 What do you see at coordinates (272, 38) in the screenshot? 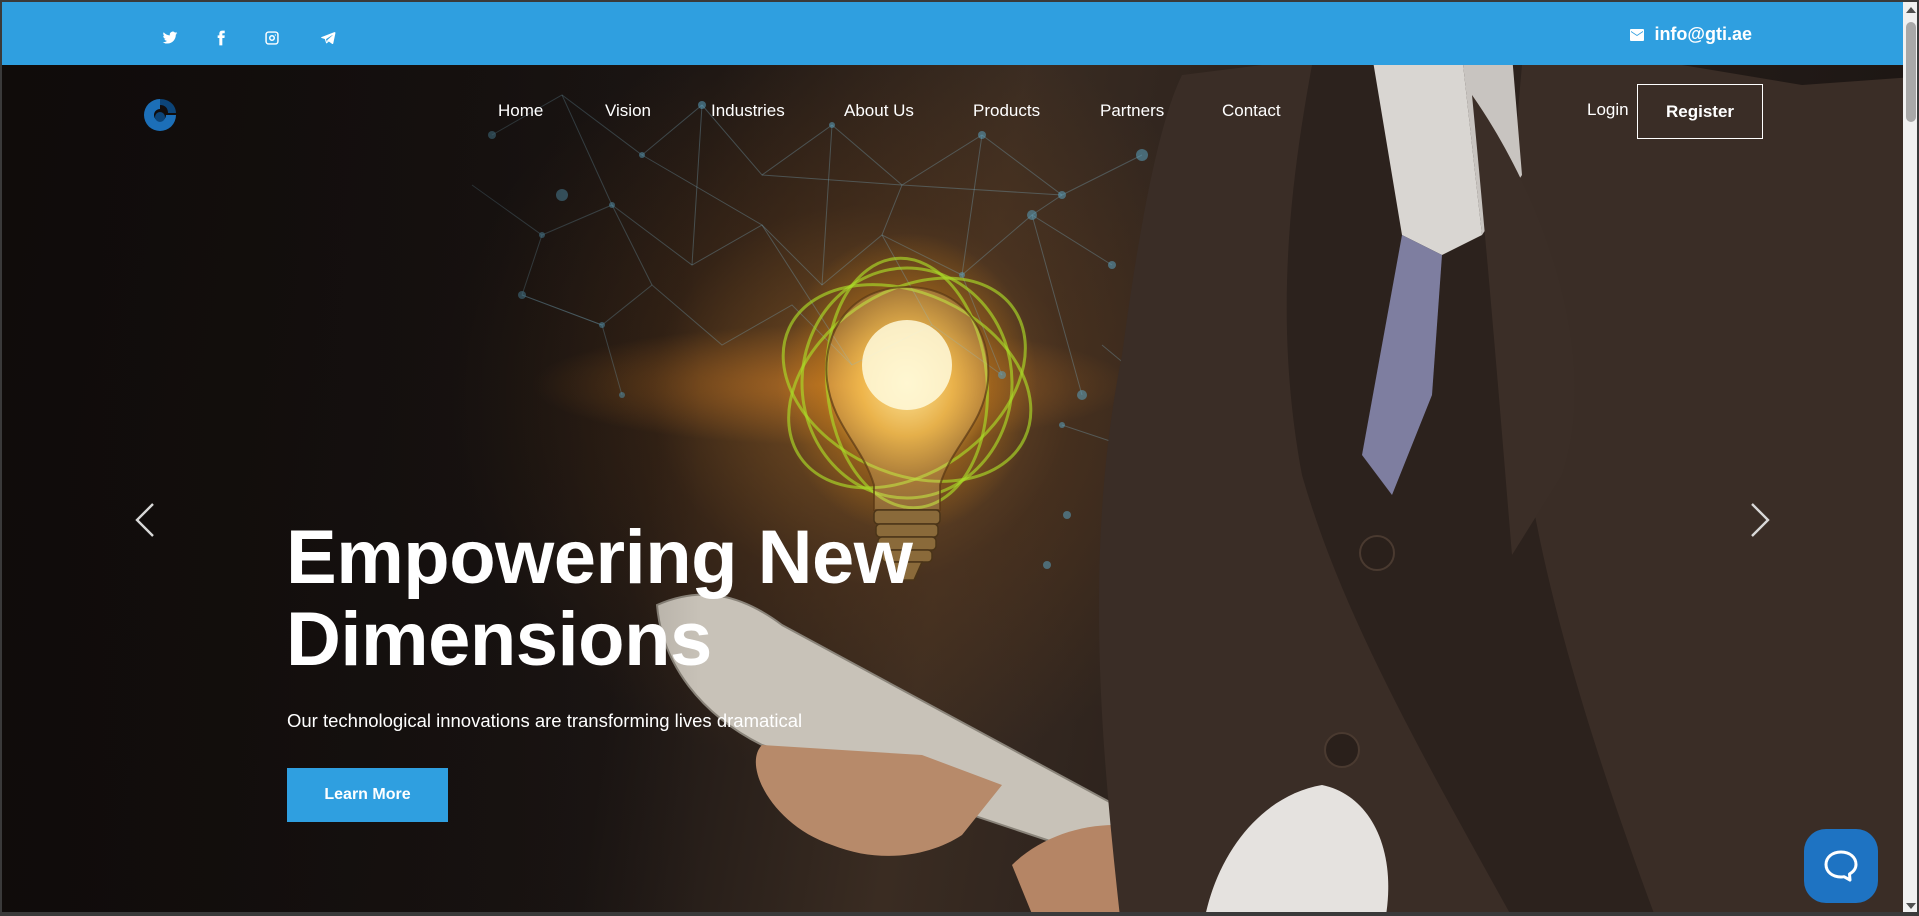
I see `instagram-icon` at bounding box center [272, 38].